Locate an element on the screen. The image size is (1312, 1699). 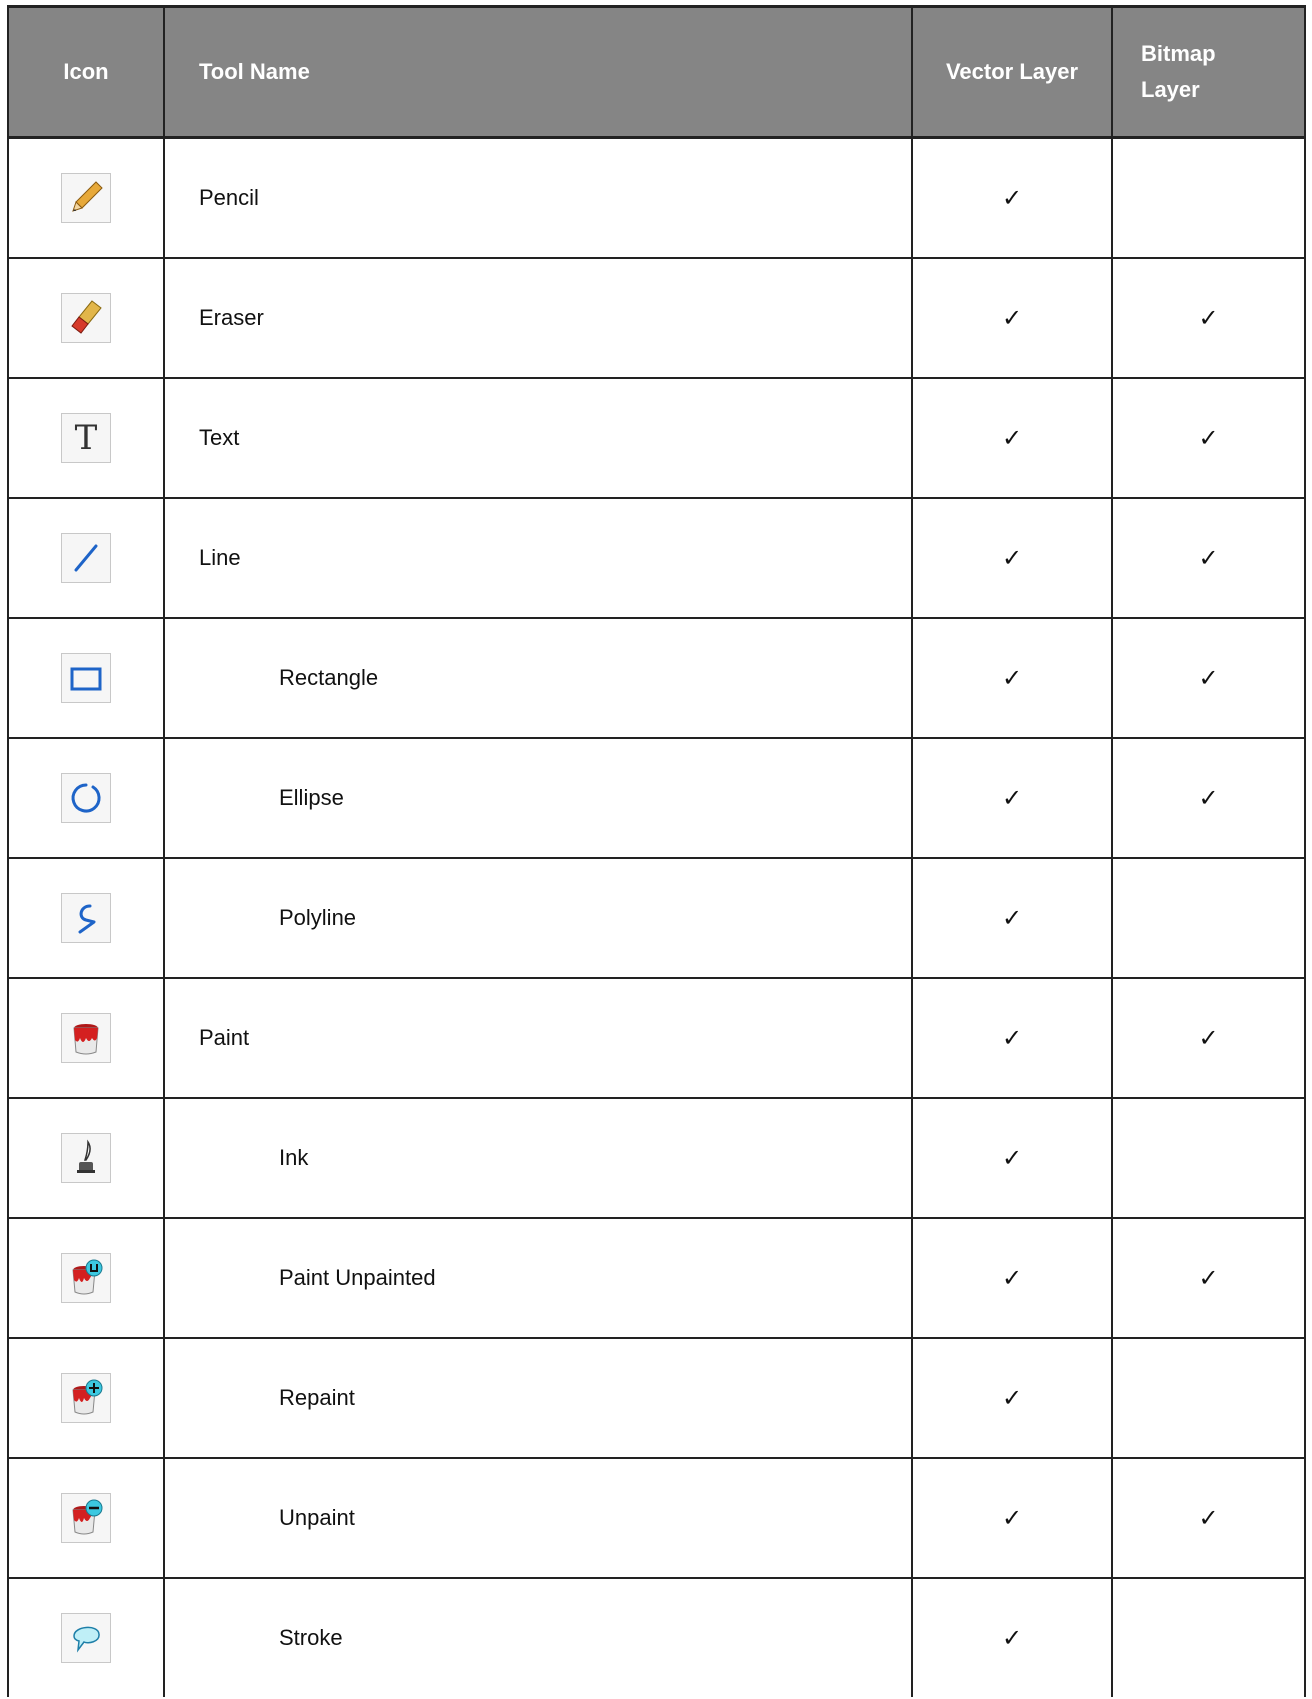
tool-name: Stroke is located at coordinates (311, 1637).